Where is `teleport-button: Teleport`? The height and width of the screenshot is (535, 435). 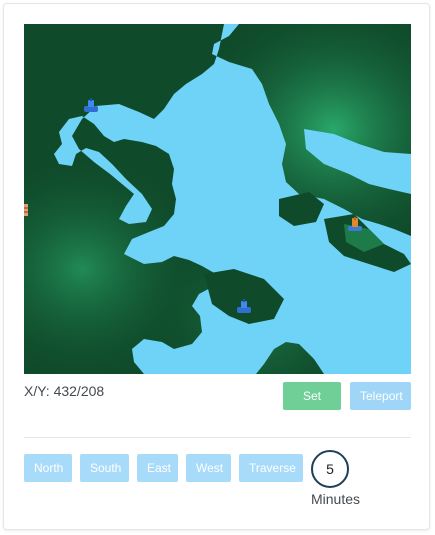
teleport-button: Teleport is located at coordinates (380, 396).